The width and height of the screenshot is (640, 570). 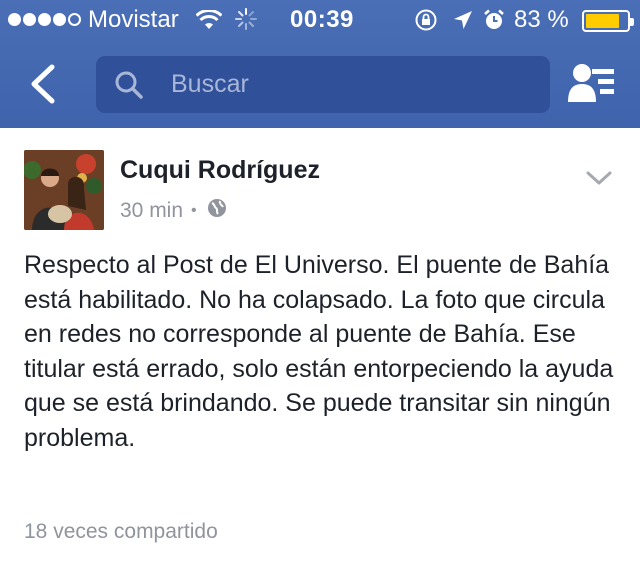 I want to click on chevron-down-icon, so click(x=599, y=180).